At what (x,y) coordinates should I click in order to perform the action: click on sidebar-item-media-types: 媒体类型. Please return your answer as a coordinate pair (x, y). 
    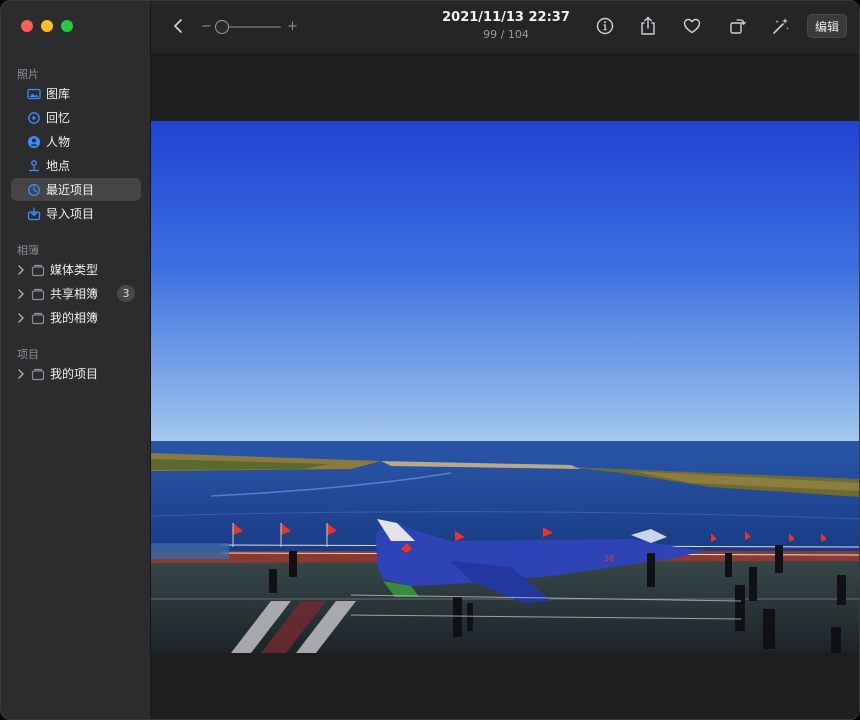
    Looking at the image, I should click on (76, 269).